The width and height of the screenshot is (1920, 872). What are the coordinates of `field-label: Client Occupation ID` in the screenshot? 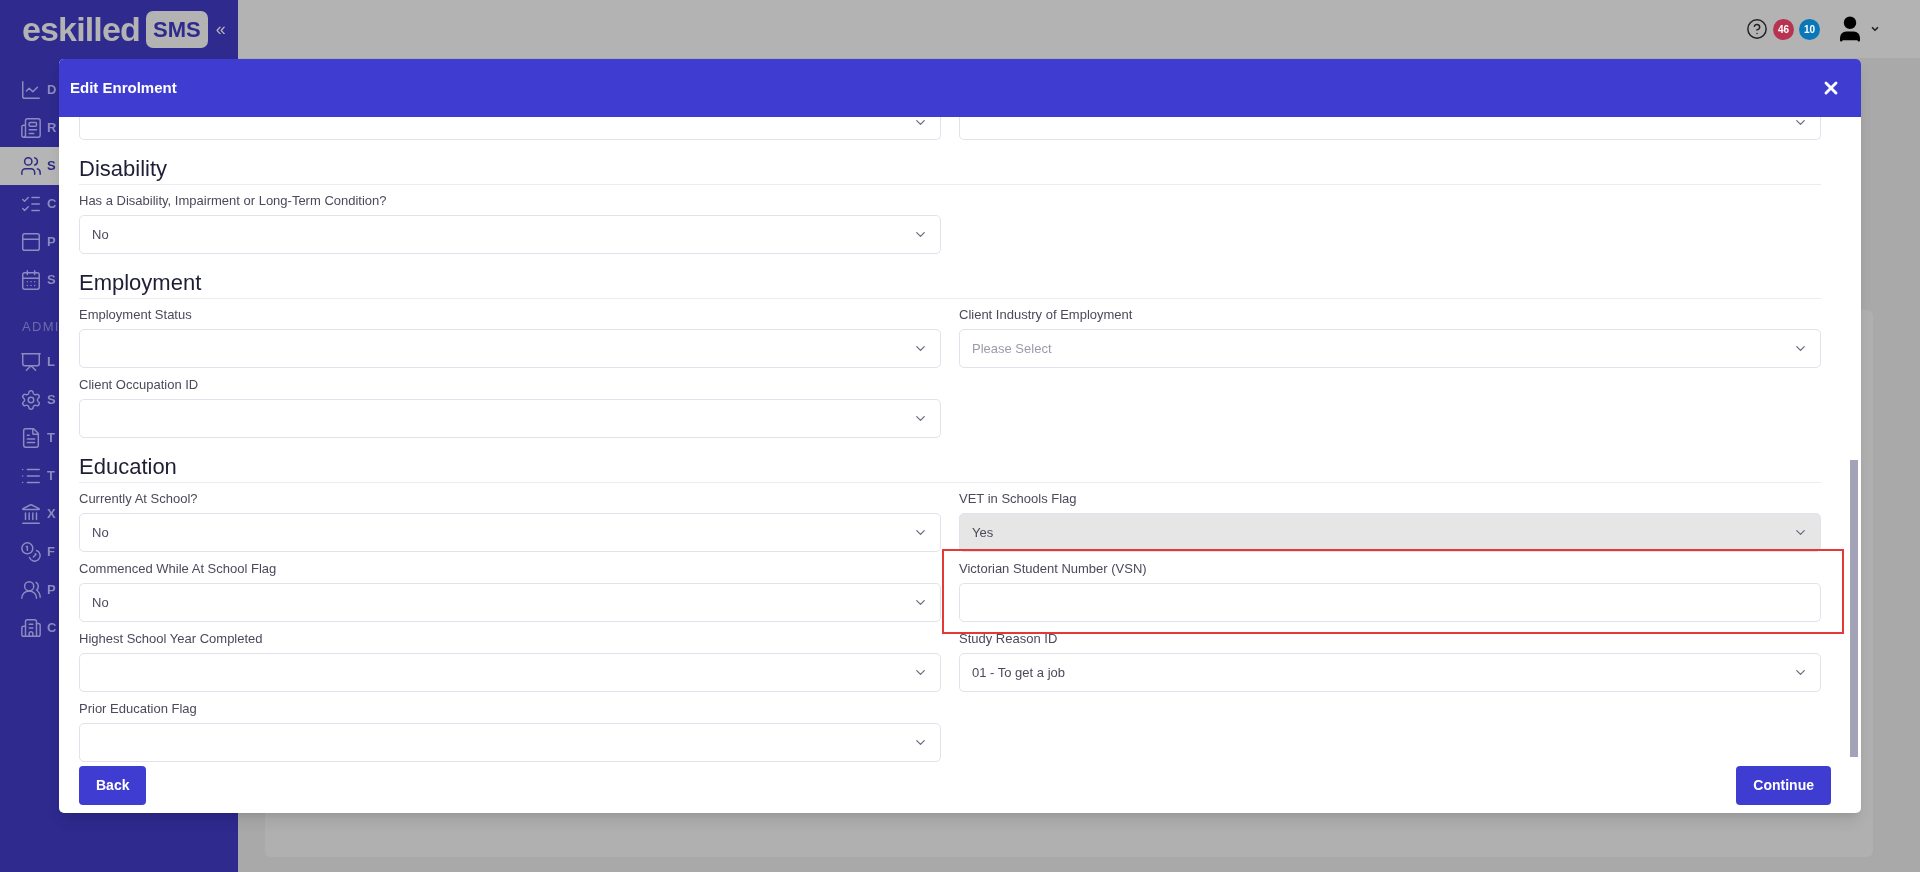 It's located at (139, 385).